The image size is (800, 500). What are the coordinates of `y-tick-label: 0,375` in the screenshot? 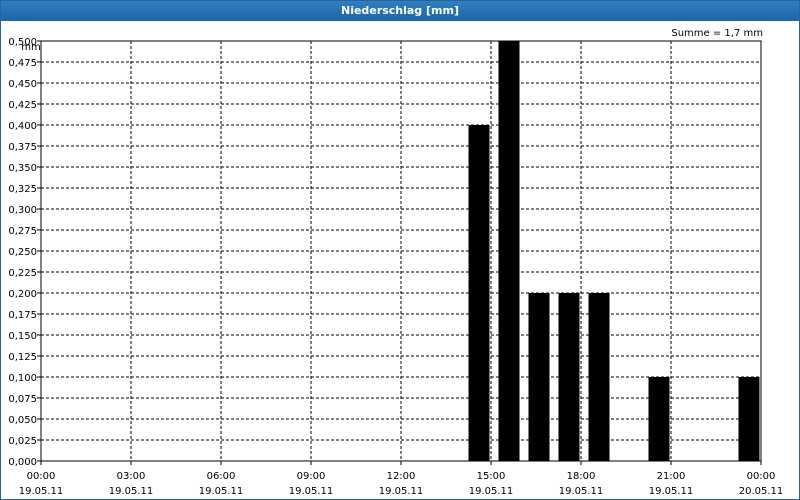 It's located at (22, 147).